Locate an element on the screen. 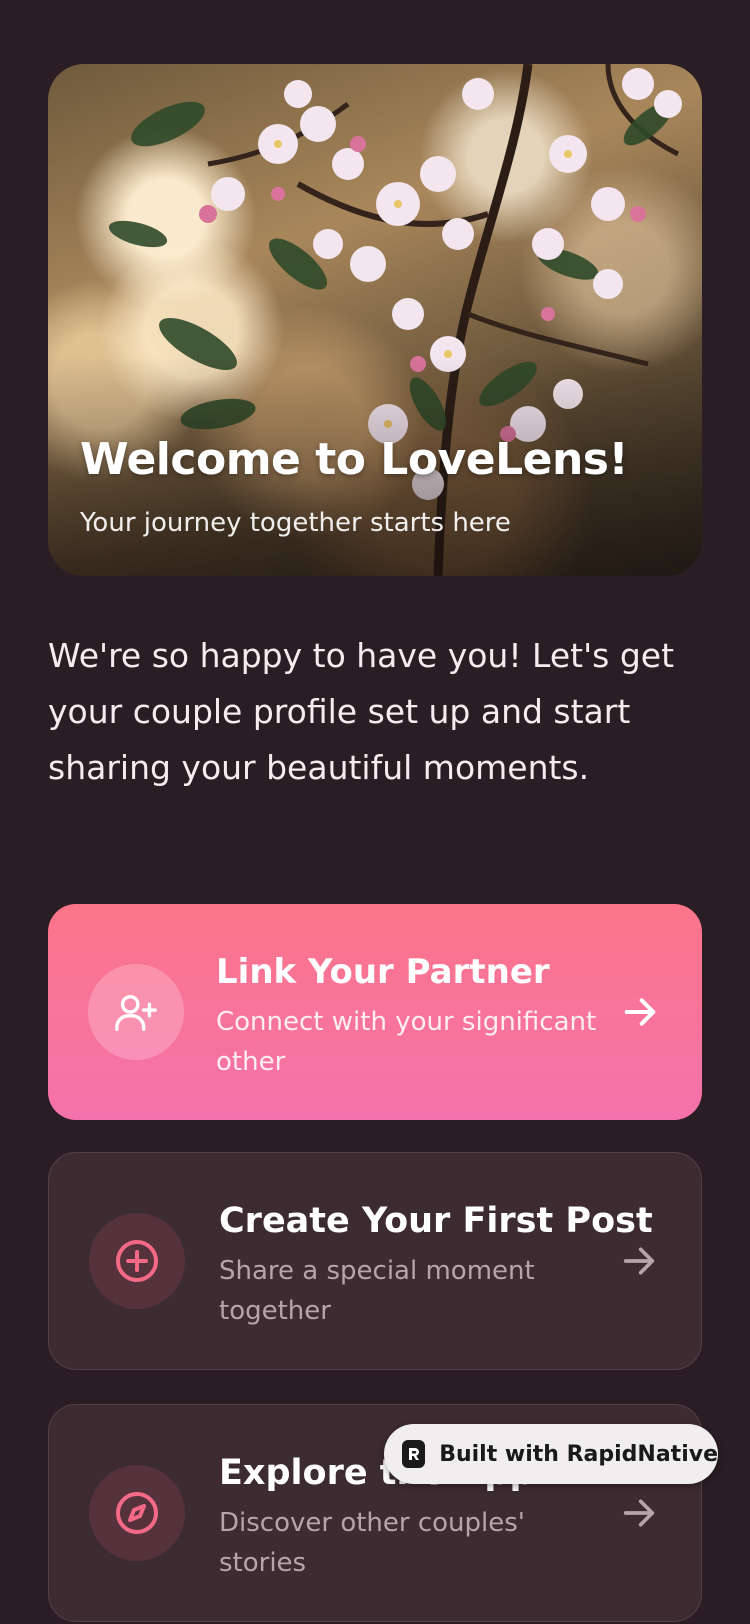 The width and height of the screenshot is (750, 1624). explore-app-description: Discover other couples' stories is located at coordinates (372, 1543).